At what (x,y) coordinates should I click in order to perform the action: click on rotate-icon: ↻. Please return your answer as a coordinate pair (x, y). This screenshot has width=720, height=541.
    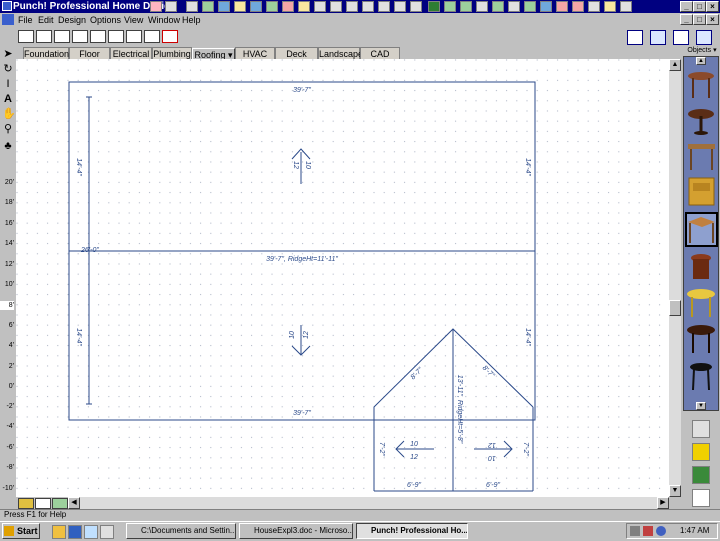
    Looking at the image, I should click on (8, 69).